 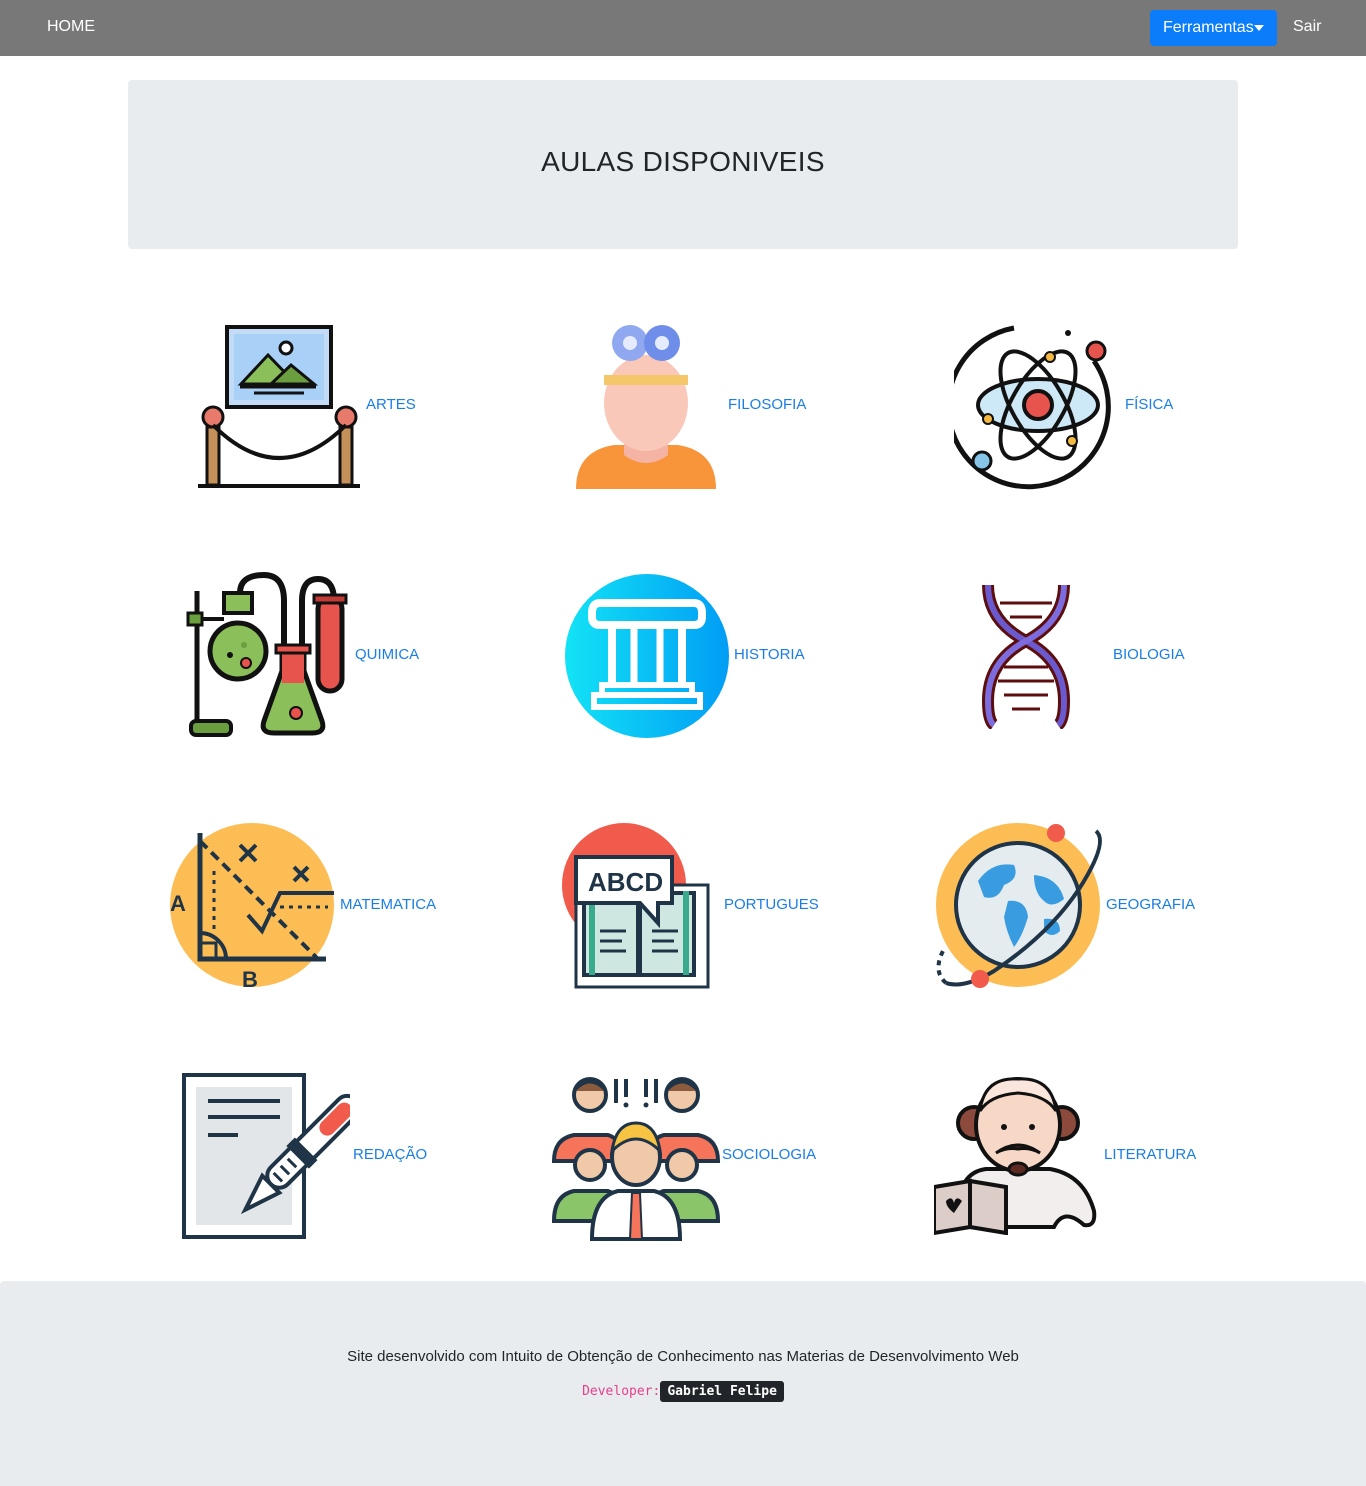 I want to click on pen-paper-icon, so click(x=266, y=1156).